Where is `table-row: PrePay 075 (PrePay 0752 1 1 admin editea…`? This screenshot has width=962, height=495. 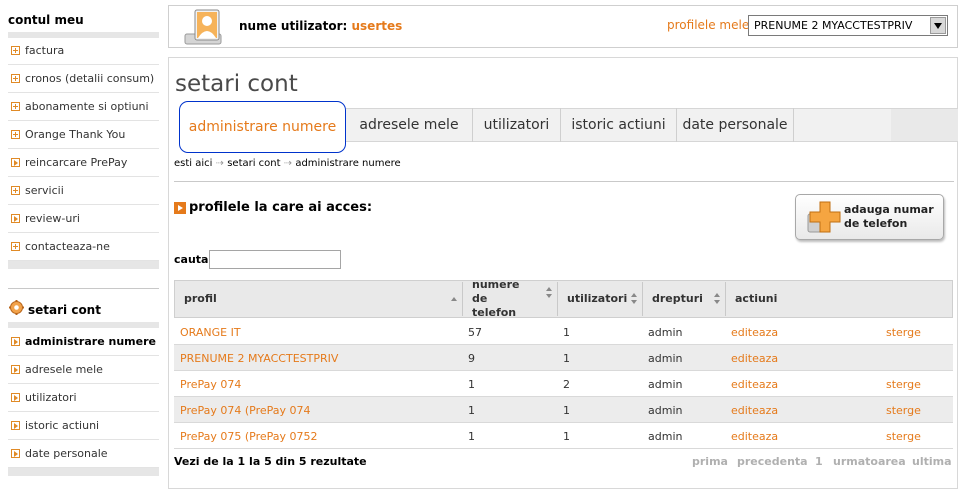 table-row: PrePay 075 (PrePay 0752 1 1 admin editea… is located at coordinates (563, 436).